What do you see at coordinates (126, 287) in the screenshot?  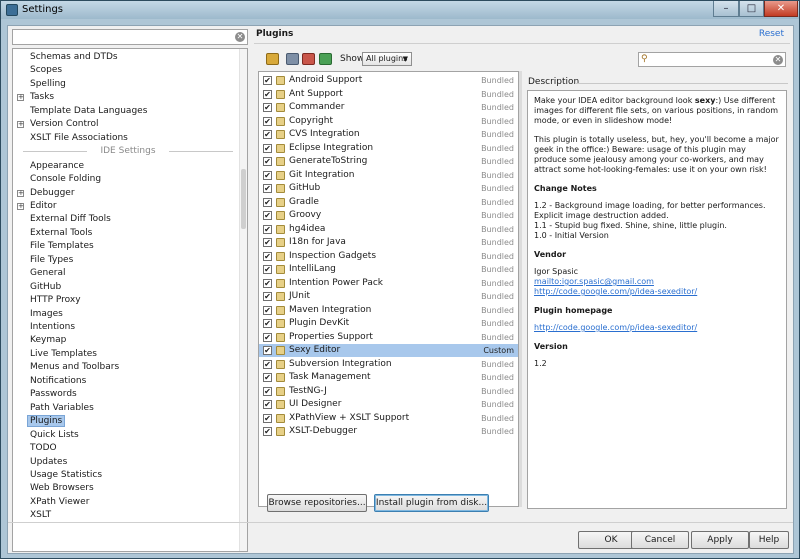 I see `tree-item: GitHub` at bounding box center [126, 287].